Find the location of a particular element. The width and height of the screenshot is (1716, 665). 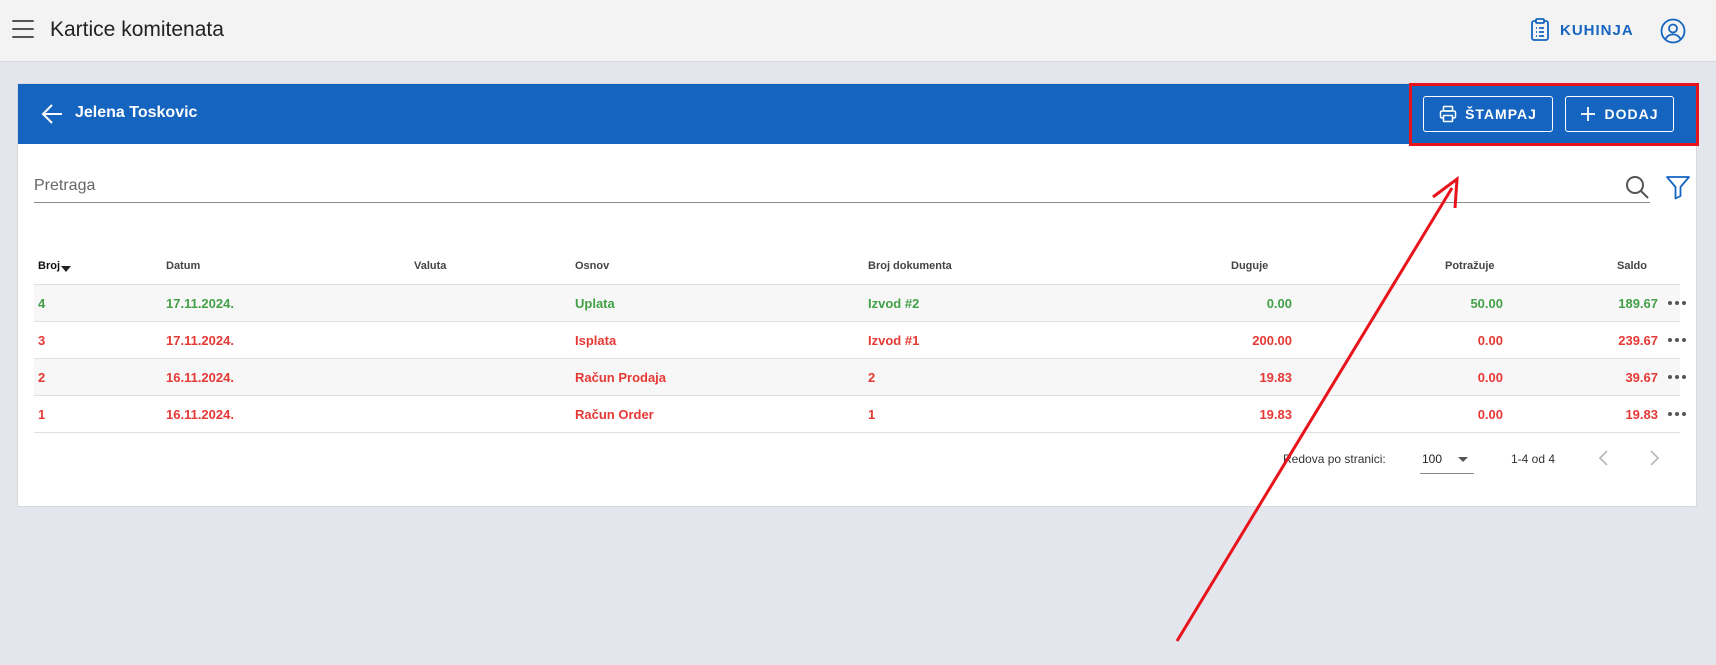

rows-per-page-value: 100 is located at coordinates (1432, 459).